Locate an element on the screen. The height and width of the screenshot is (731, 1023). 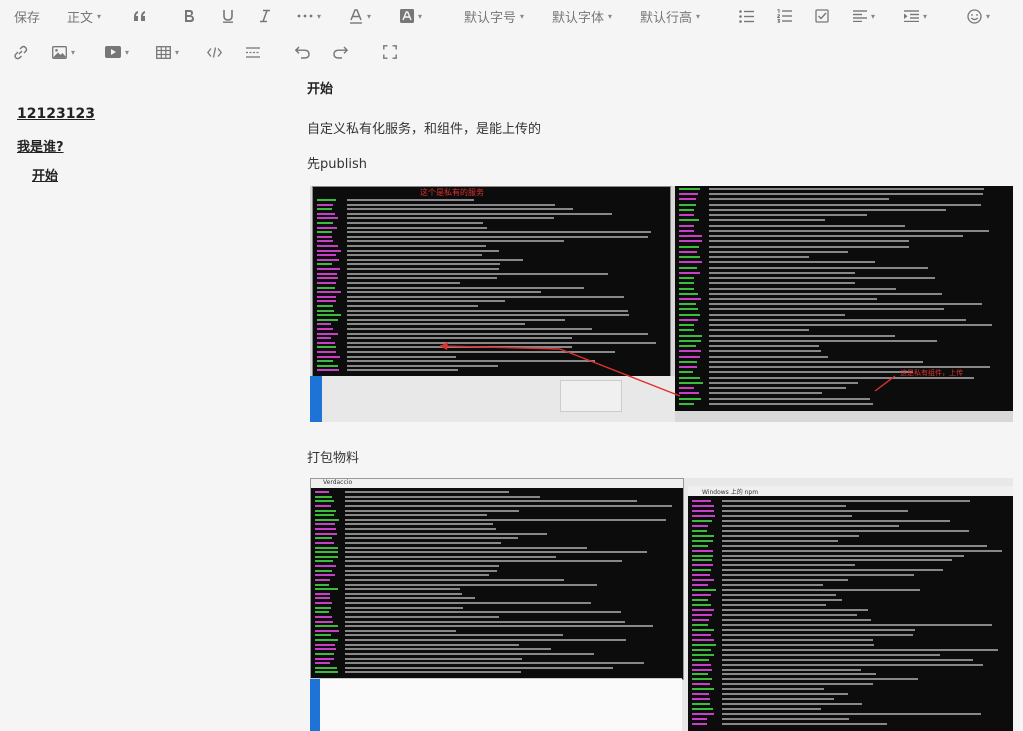
paragraph-style-label: 正文 is located at coordinates (80, 18).